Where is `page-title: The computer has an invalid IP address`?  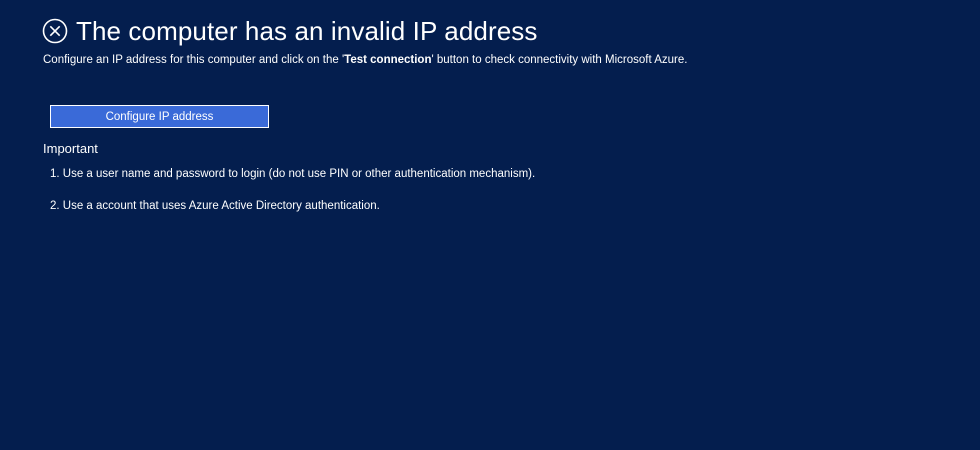
page-title: The computer has an invalid IP address is located at coordinates (307, 31).